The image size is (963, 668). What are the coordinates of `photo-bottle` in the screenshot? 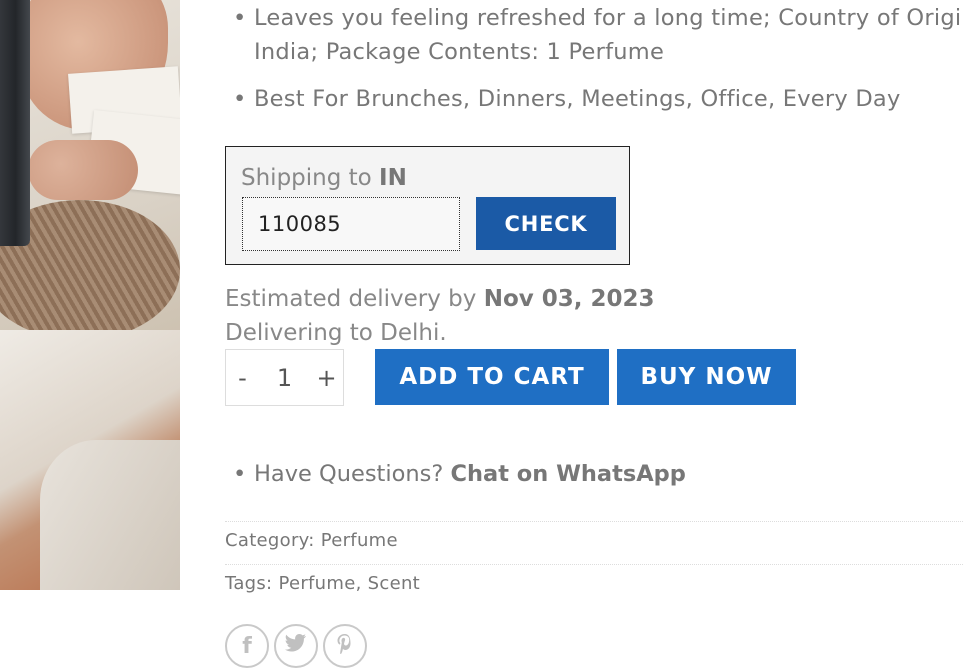 It's located at (15, 123).